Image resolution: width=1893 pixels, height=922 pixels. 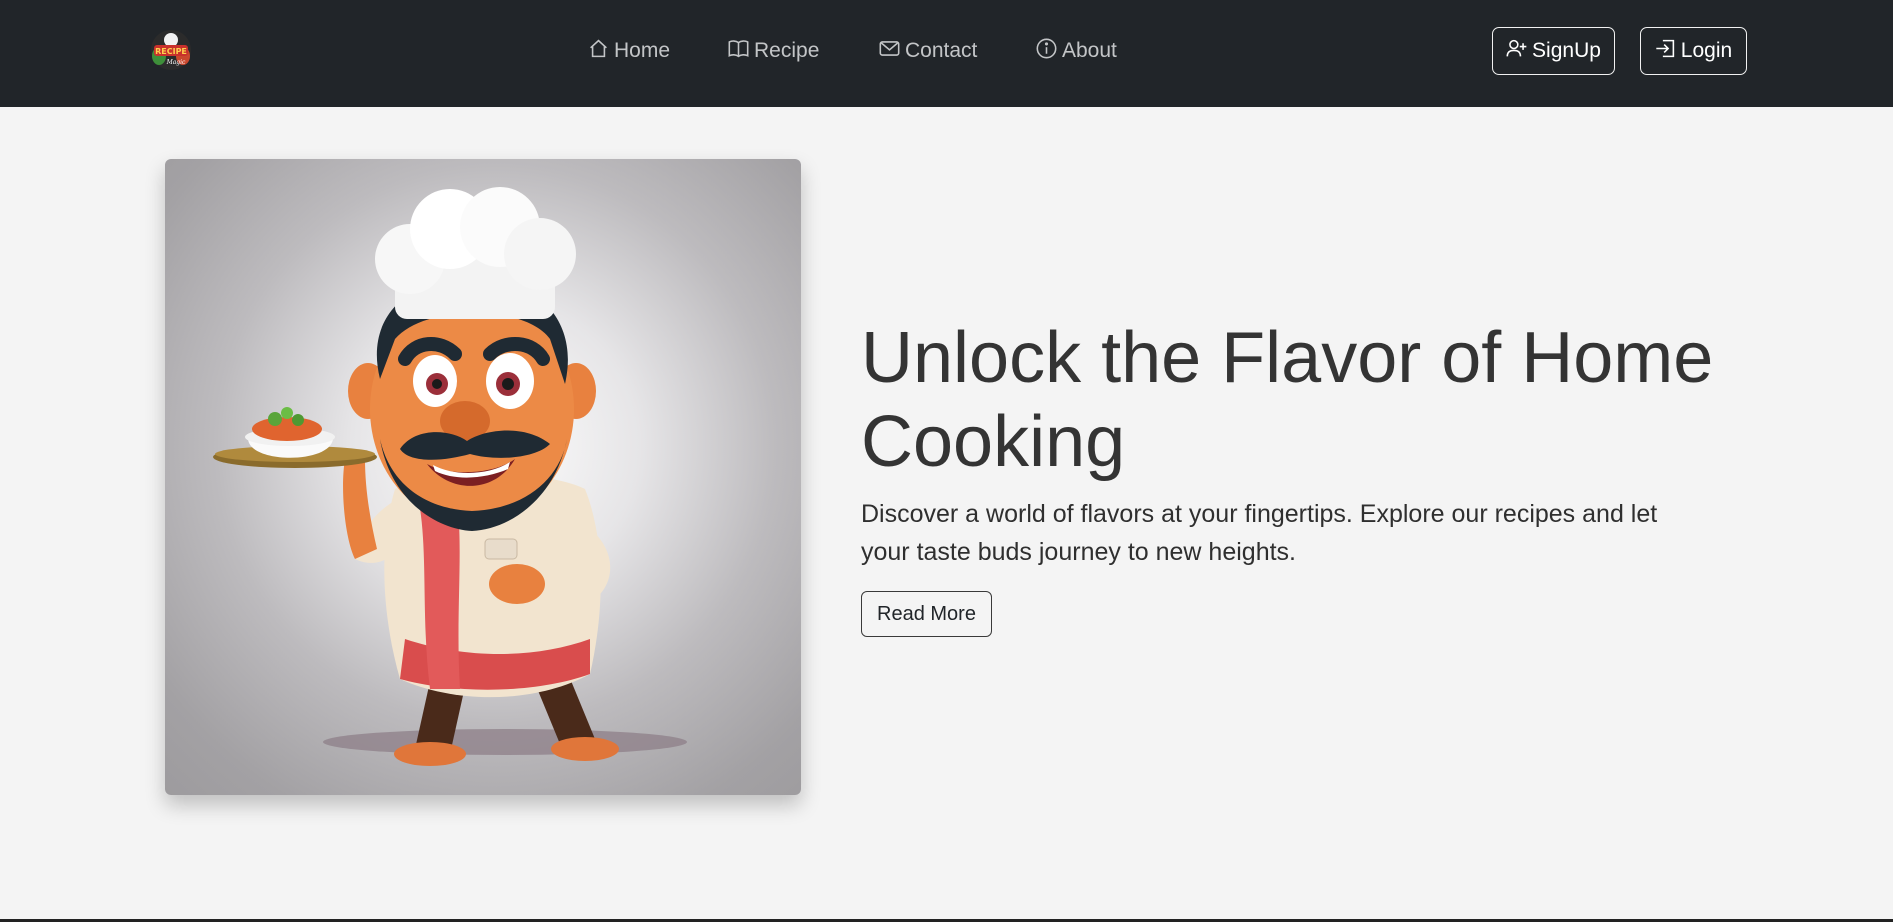 I want to click on nav-recipe: Recipe, so click(x=773, y=51).